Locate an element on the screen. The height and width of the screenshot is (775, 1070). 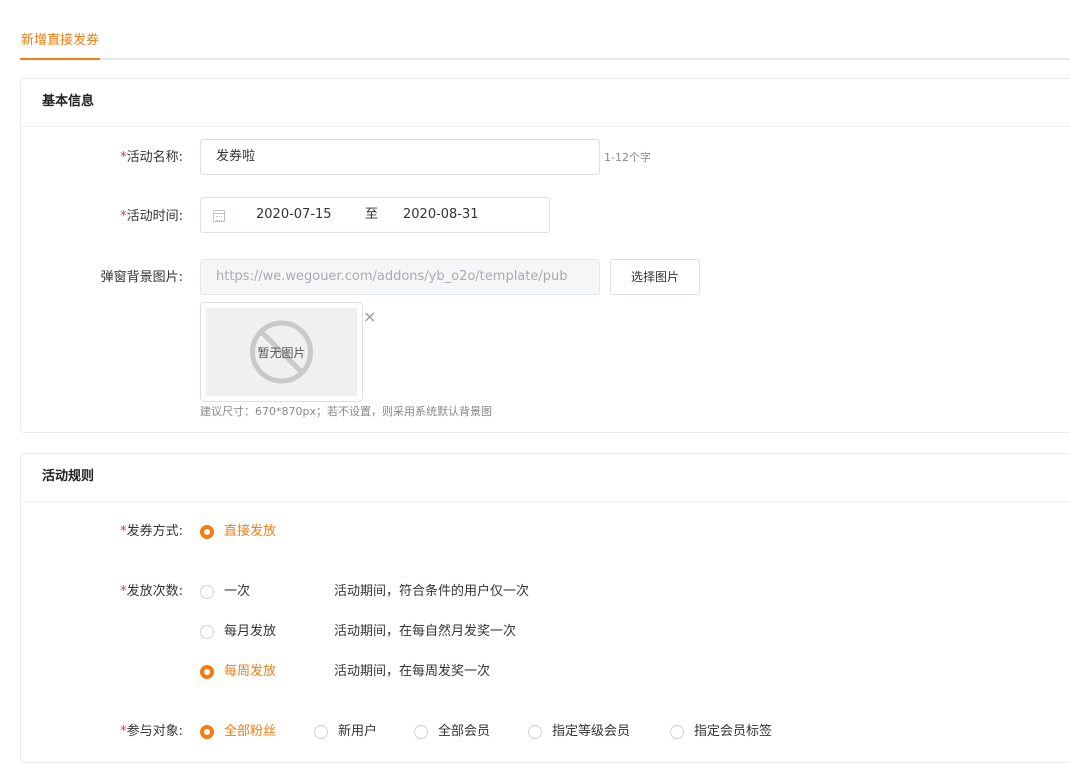
radio-weekly: 每周发放 活动期间，在每周发奖一次 is located at coordinates (400, 672).